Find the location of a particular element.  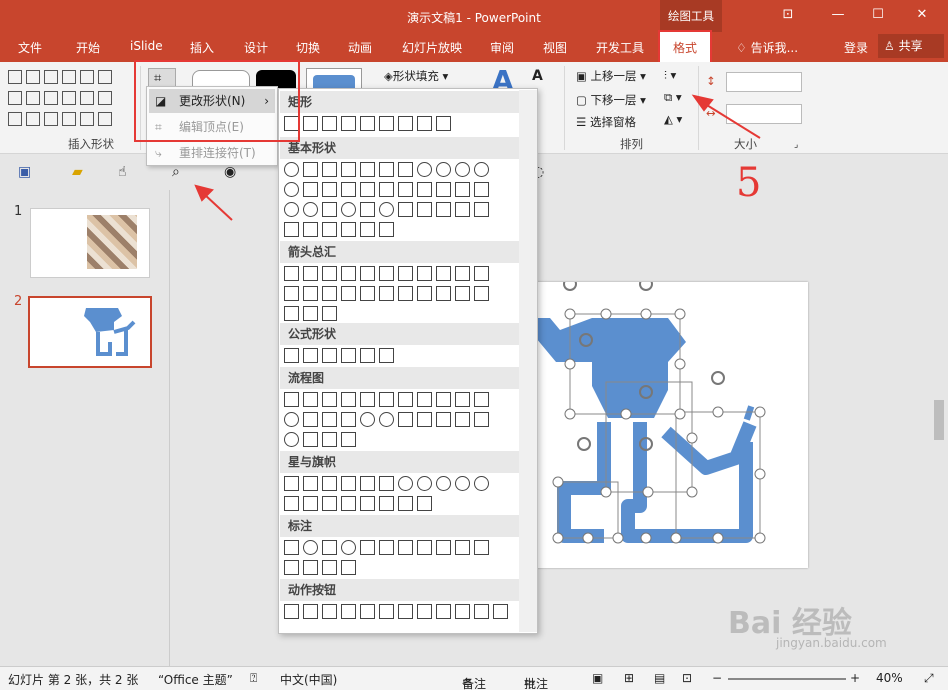

slide-info: 幻灯片 第 2 张，共 2 张 is located at coordinates (73, 680).